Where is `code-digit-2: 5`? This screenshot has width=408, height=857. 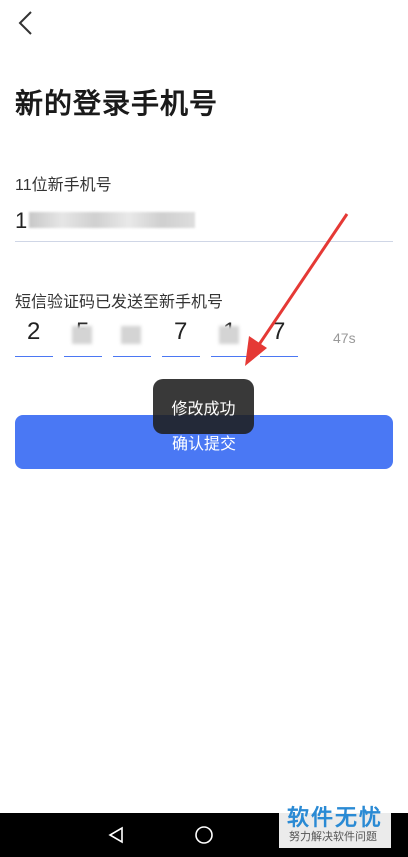
code-digit-2: 5 is located at coordinates (83, 336).